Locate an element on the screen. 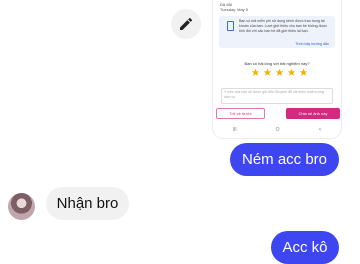 This screenshot has width=360, height=264. avatar is located at coordinates (21, 206).